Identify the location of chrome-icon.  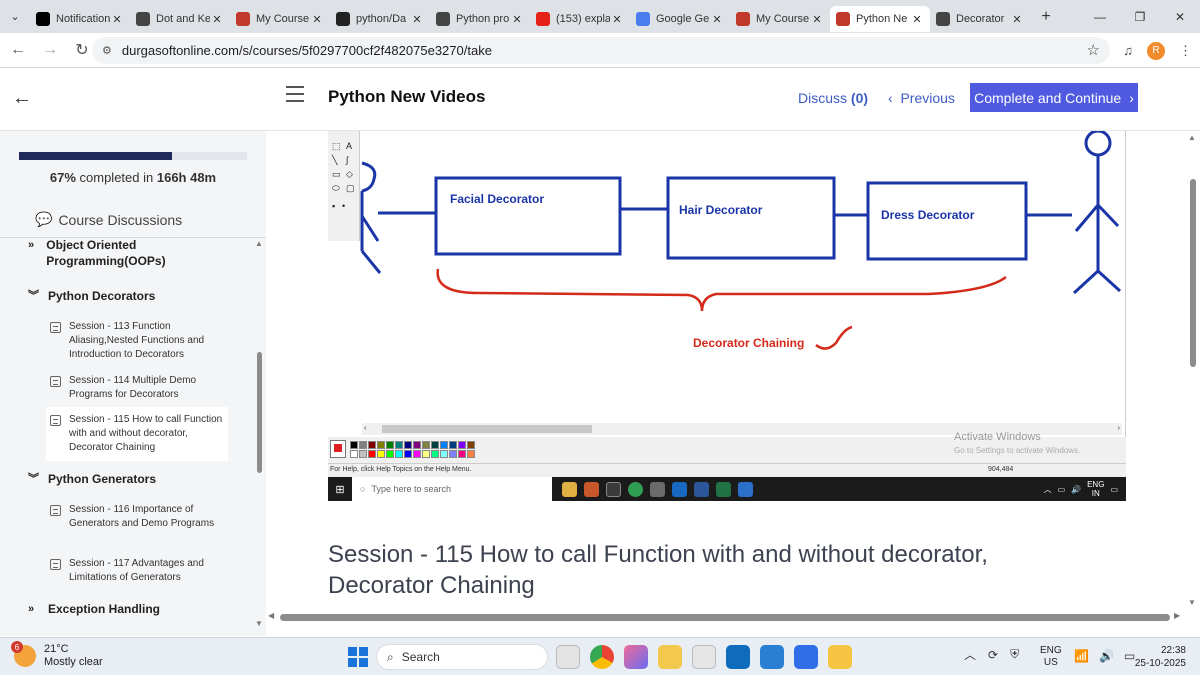
(602, 657).